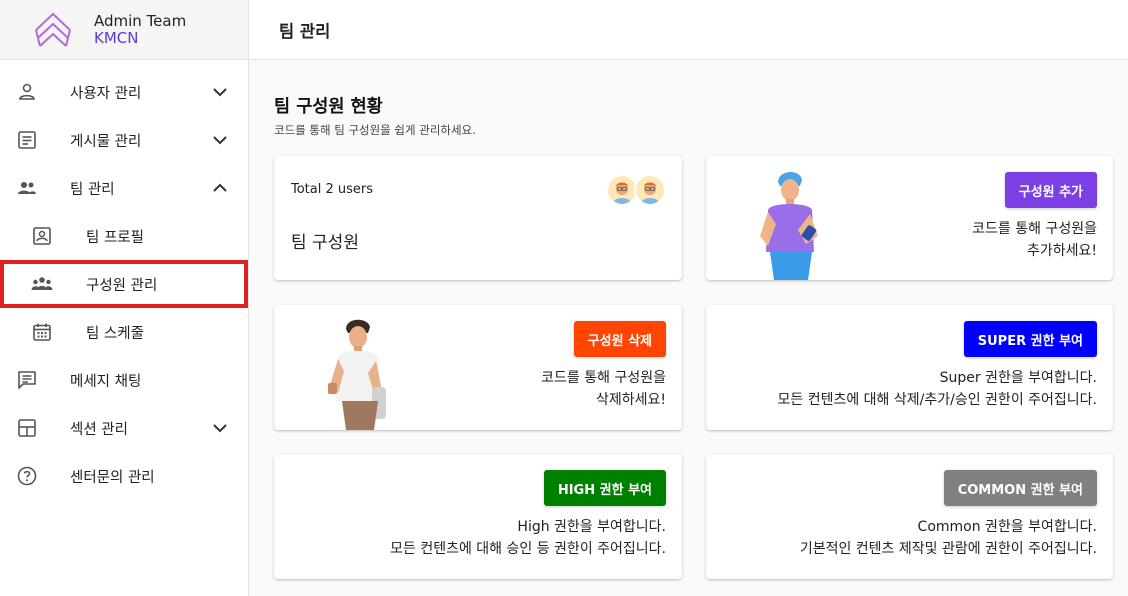 This screenshot has height=596, width=1128. I want to click on sidebar-item-label: 메세지 채팅, so click(106, 381).